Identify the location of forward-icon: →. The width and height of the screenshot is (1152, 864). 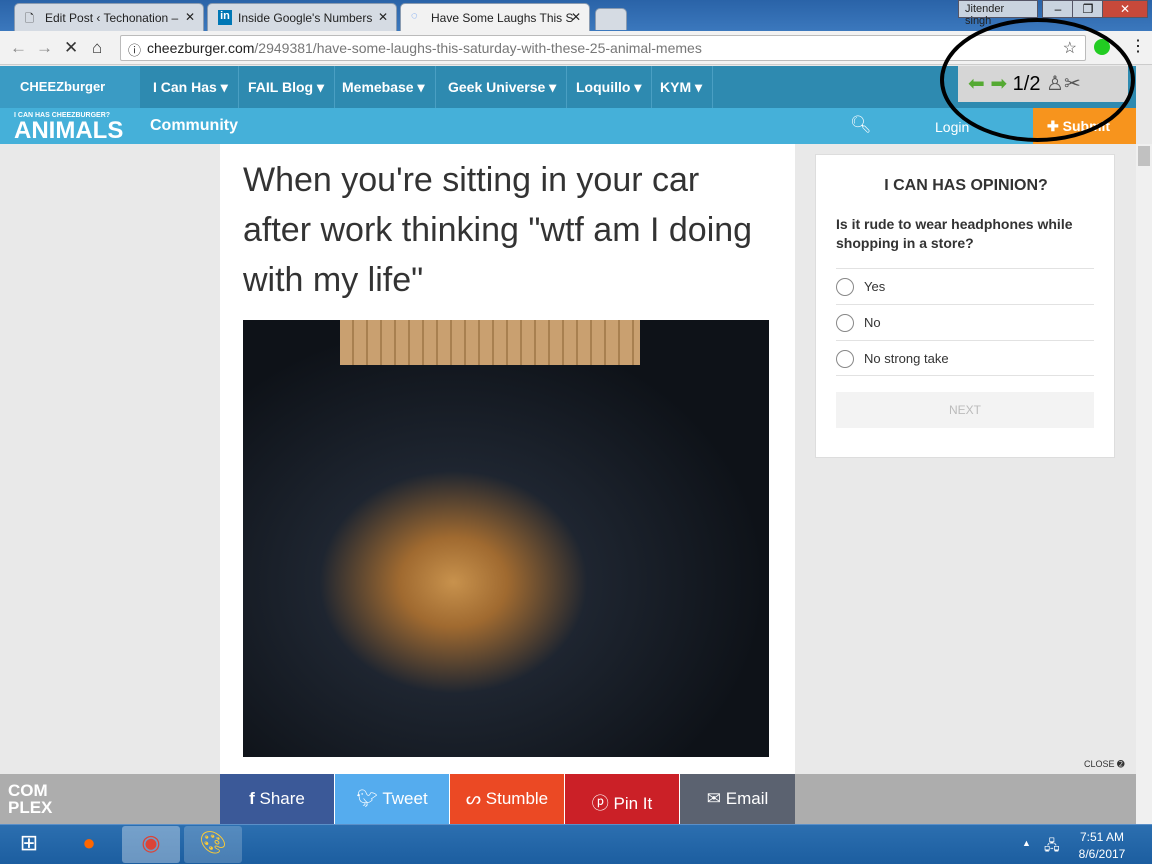
(44, 48).